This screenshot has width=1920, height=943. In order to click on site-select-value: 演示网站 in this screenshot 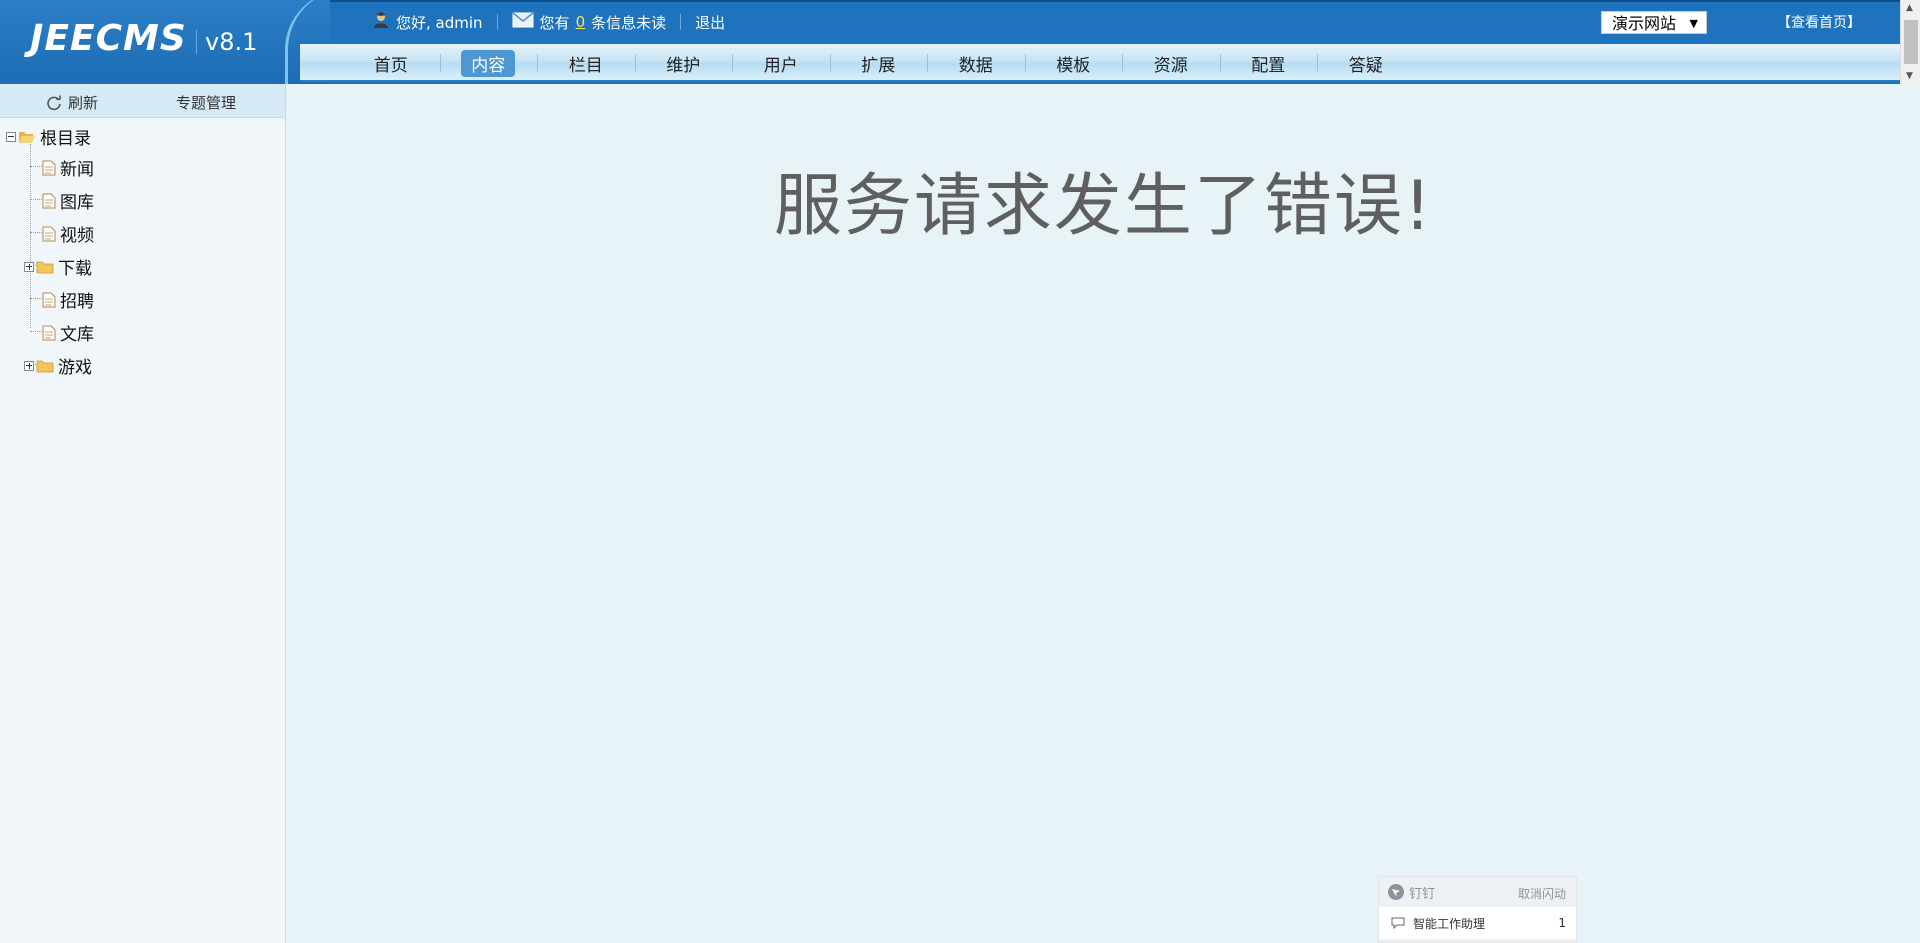, I will do `click(1644, 23)`.